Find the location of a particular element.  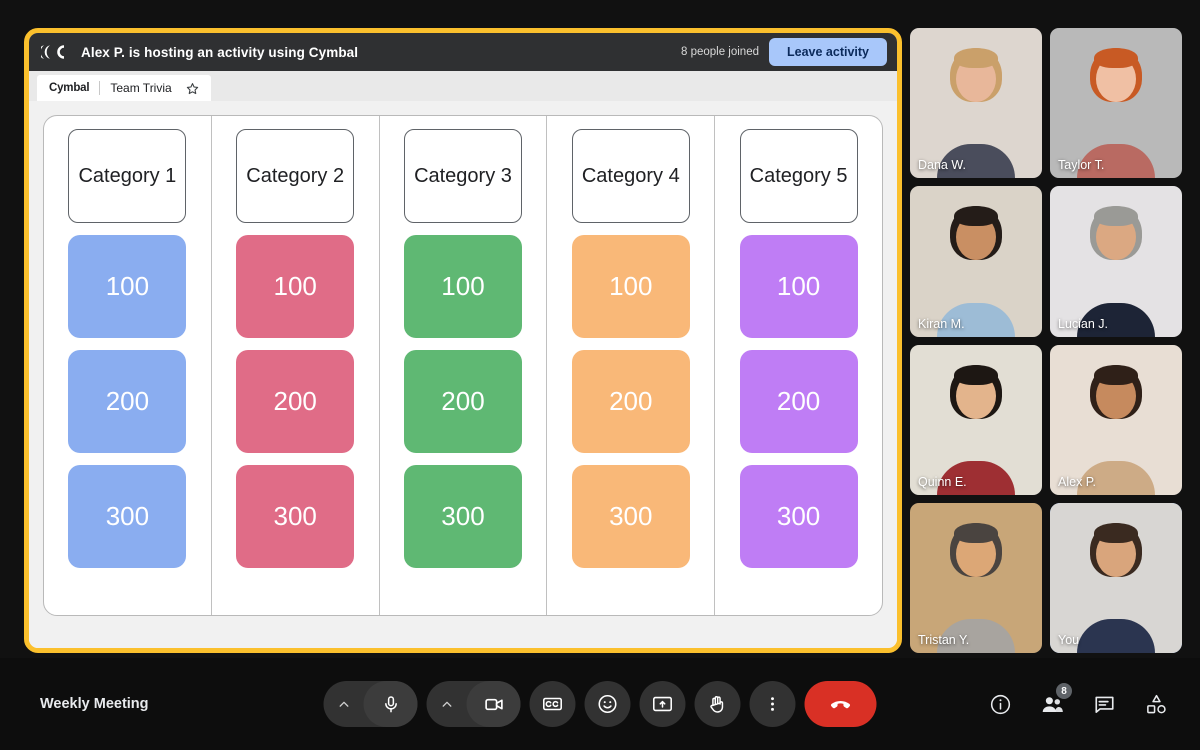

three-dots-vertical-icon is located at coordinates (773, 704).